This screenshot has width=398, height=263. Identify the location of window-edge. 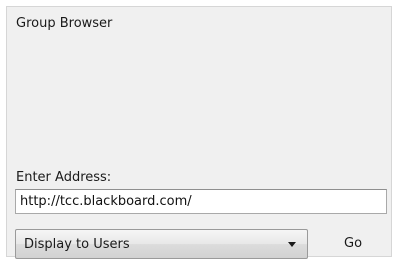
(395, 131).